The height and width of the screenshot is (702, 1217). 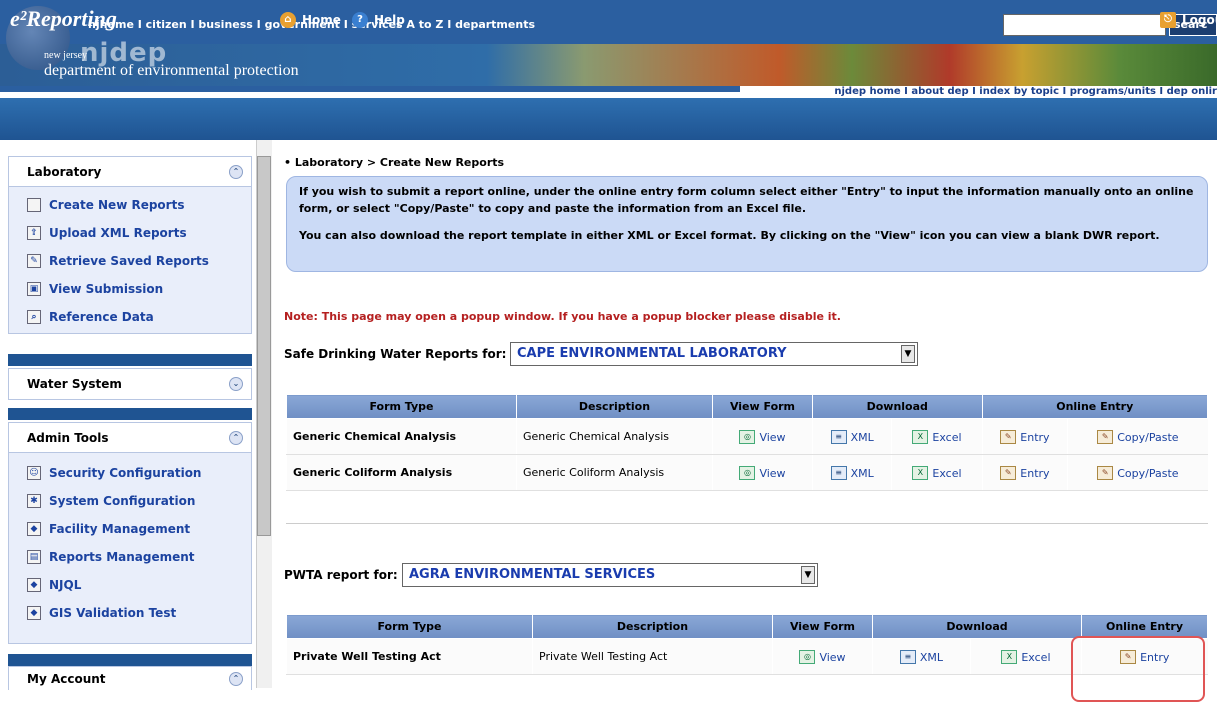 I want to click on logout-link: ⎋ Logou, so click(x=1188, y=20).